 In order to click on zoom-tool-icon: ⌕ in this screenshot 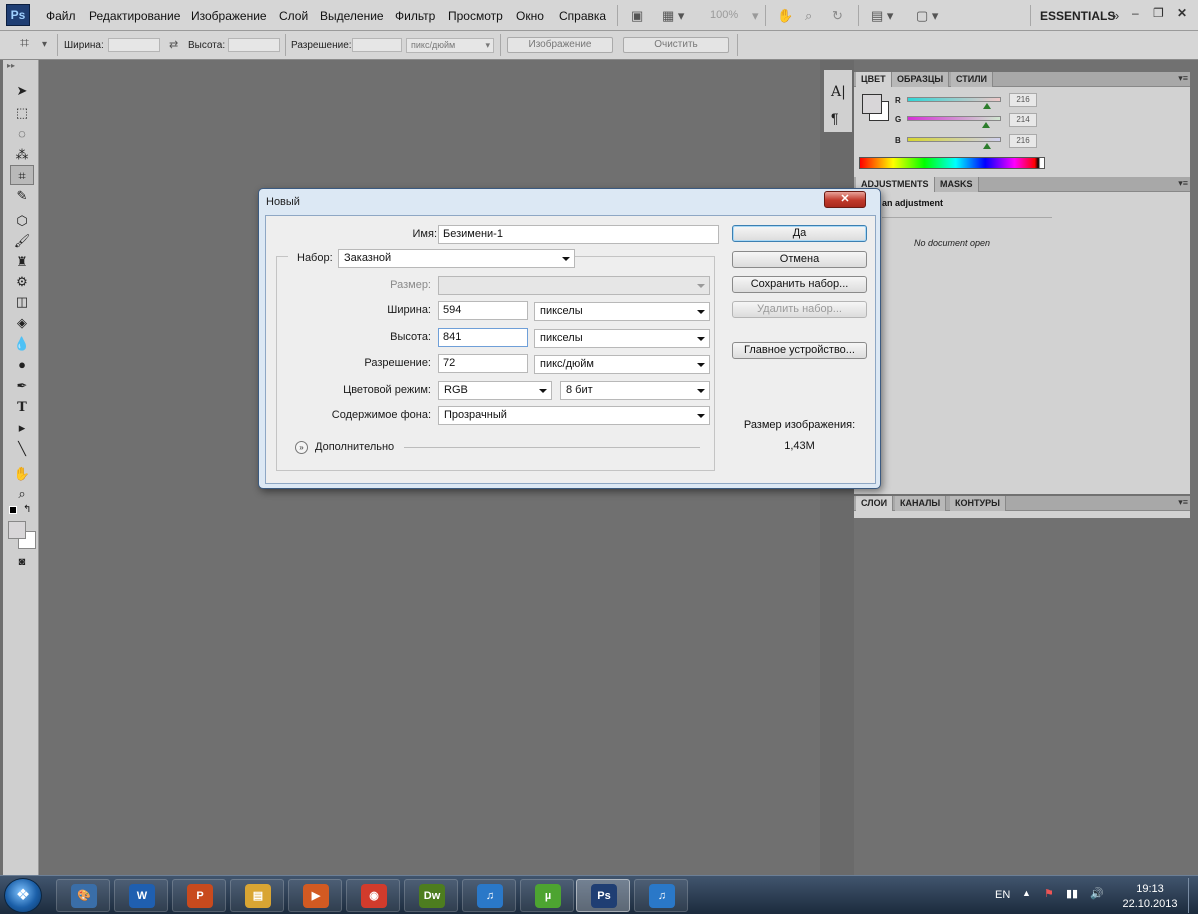, I will do `click(22, 494)`.